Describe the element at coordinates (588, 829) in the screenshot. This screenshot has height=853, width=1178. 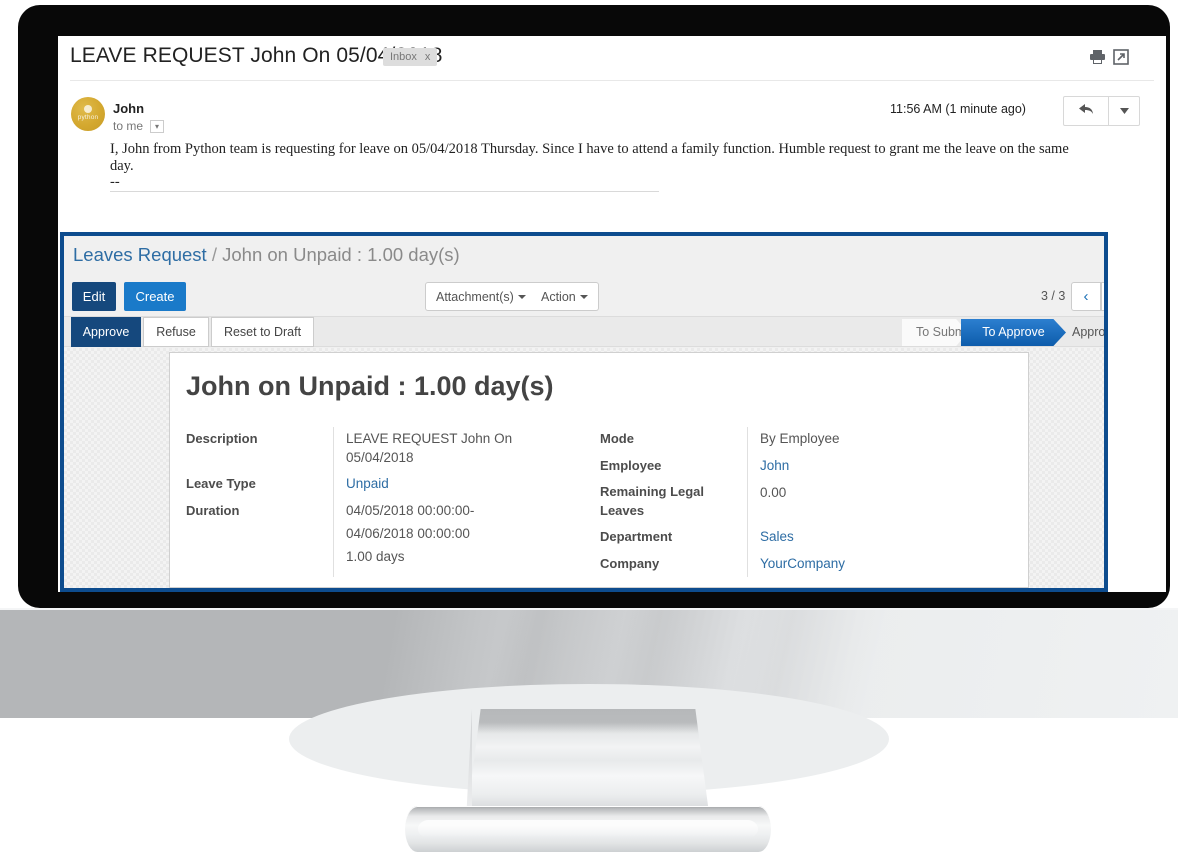
I see `stand-foot-gloss` at that location.